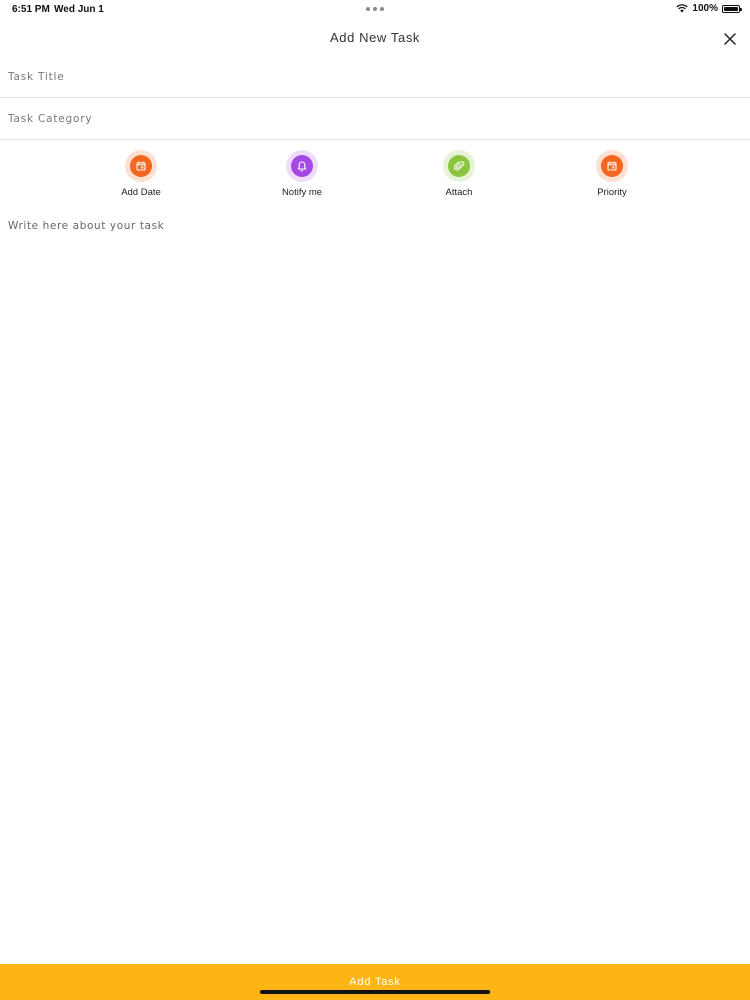  I want to click on task-options-row: Add Date Notify me Attach Priority, so click(375, 180).